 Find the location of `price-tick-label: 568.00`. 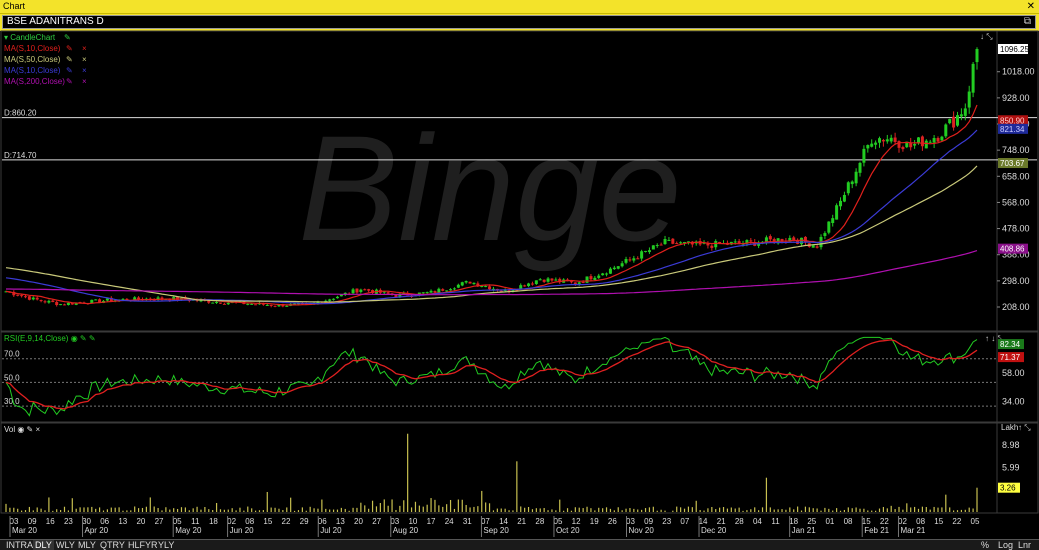

price-tick-label: 568.00 is located at coordinates (1016, 202).